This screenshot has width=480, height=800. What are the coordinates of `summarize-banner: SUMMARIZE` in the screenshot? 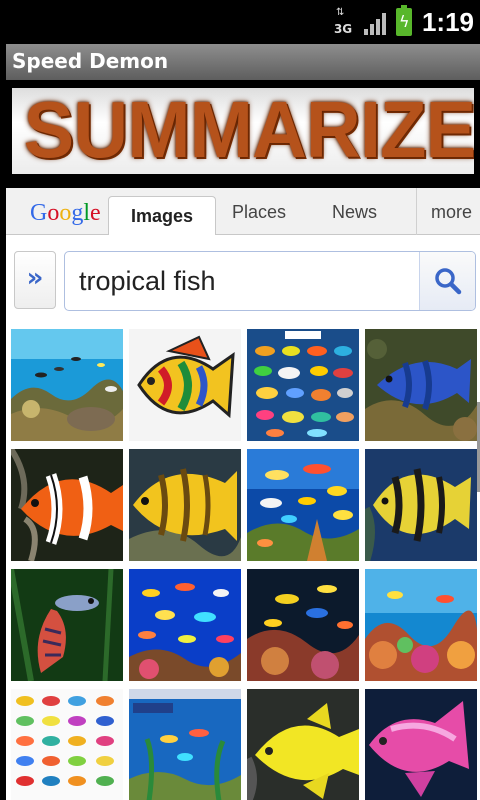 It's located at (243, 134).